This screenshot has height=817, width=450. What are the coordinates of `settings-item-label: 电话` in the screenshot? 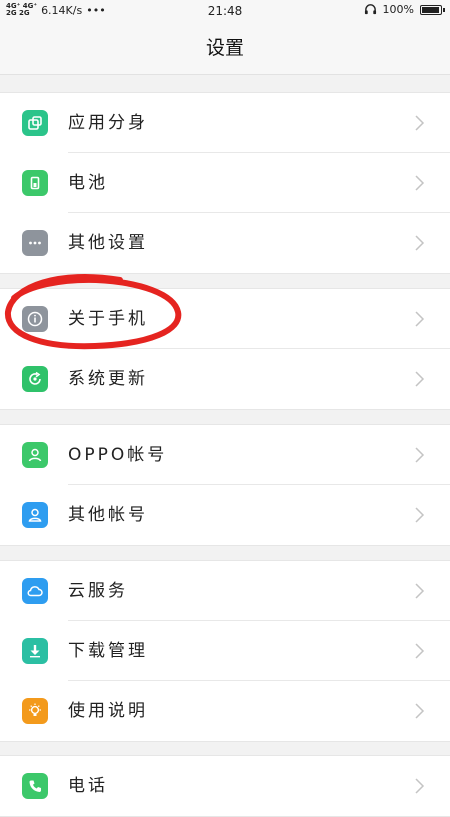 It's located at (88, 786).